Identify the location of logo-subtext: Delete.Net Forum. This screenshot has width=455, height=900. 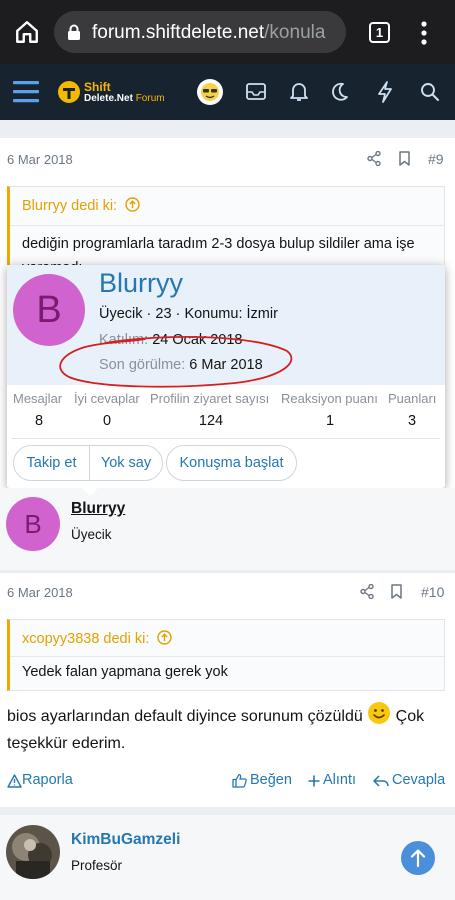
(124, 98).